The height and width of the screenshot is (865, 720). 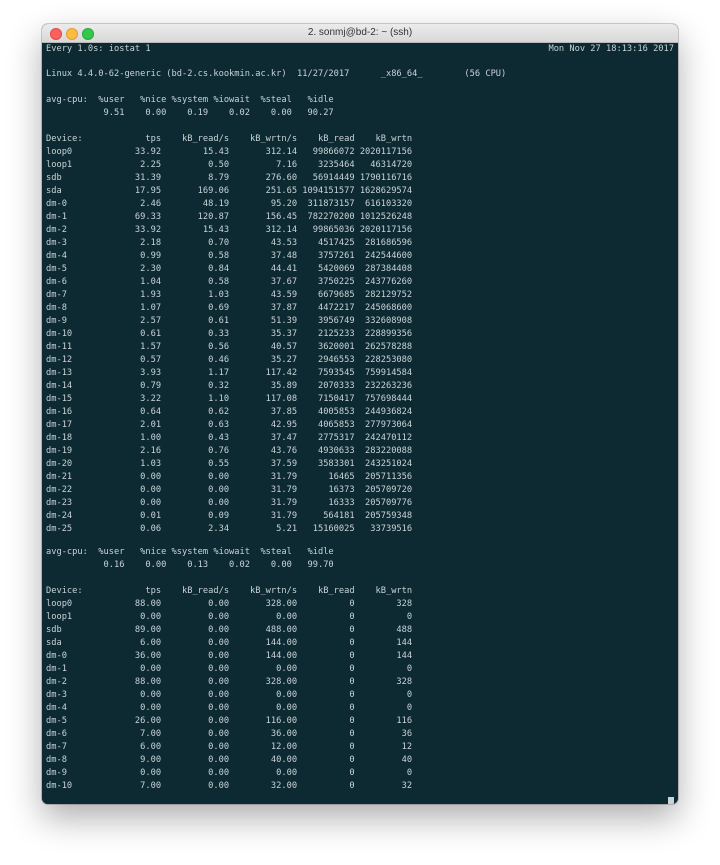 What do you see at coordinates (229, 656) in the screenshot?
I see `device-row: dm-0 36.00 0.00 144.00 0 144` at bounding box center [229, 656].